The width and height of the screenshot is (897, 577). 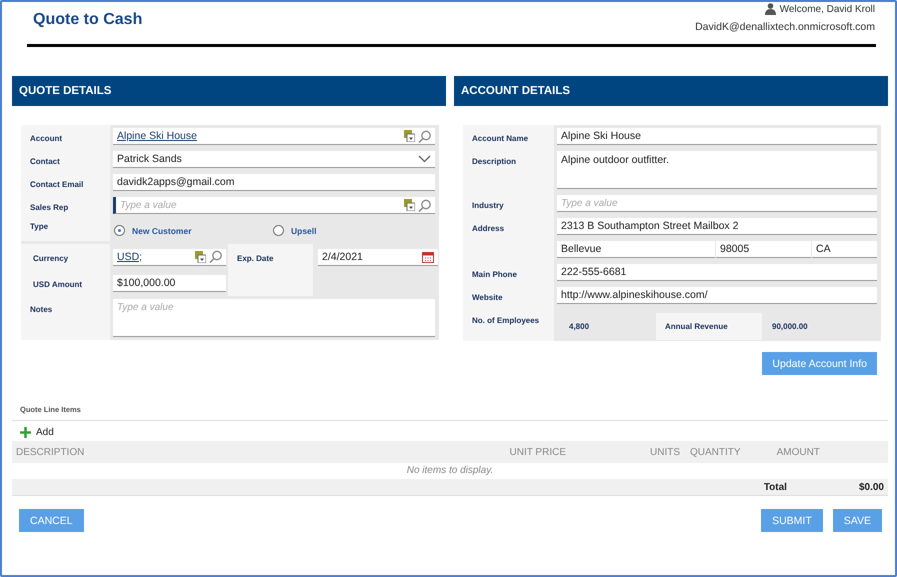 I want to click on chevron-down-icon, so click(x=424, y=159).